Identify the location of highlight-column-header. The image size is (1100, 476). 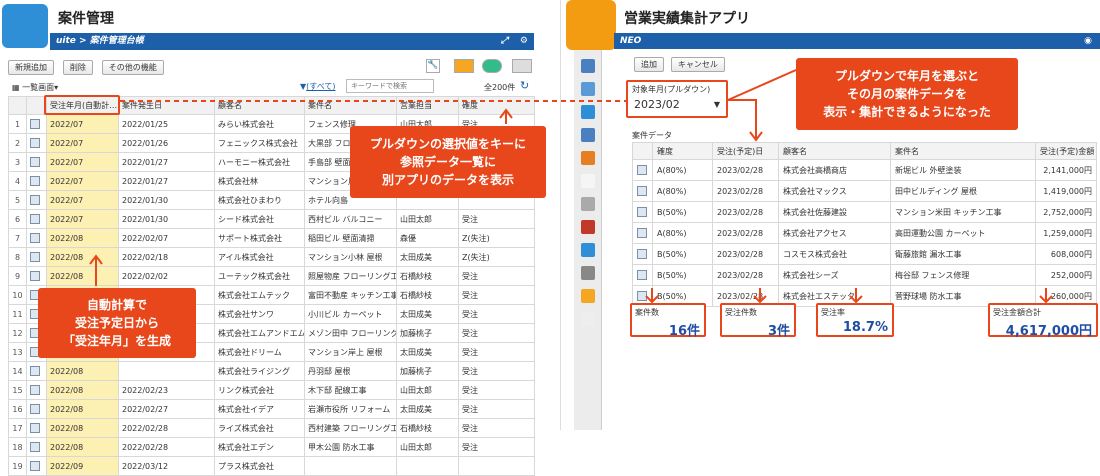
(82, 105).